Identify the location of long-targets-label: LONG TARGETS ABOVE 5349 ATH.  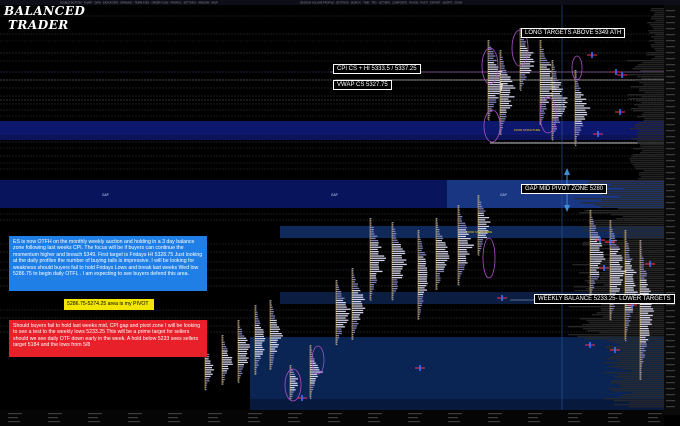
(573, 33).